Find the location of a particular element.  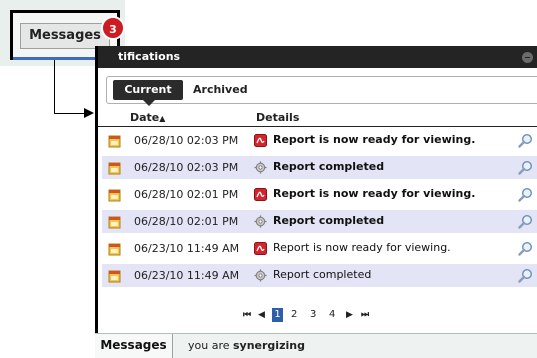

first-page-icon: ⏮ is located at coordinates (247, 315).